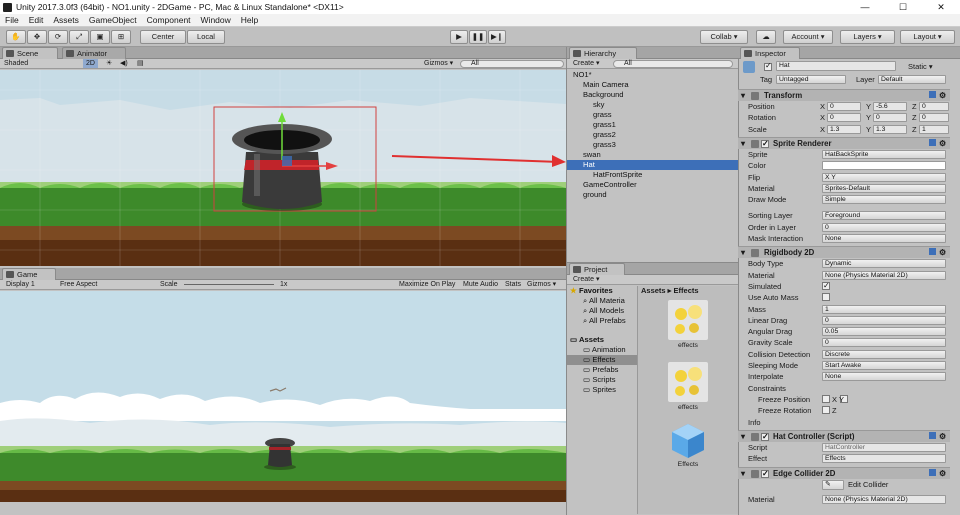  Describe the element at coordinates (903, 7) in the screenshot. I see `maximize-button: ☐` at that location.